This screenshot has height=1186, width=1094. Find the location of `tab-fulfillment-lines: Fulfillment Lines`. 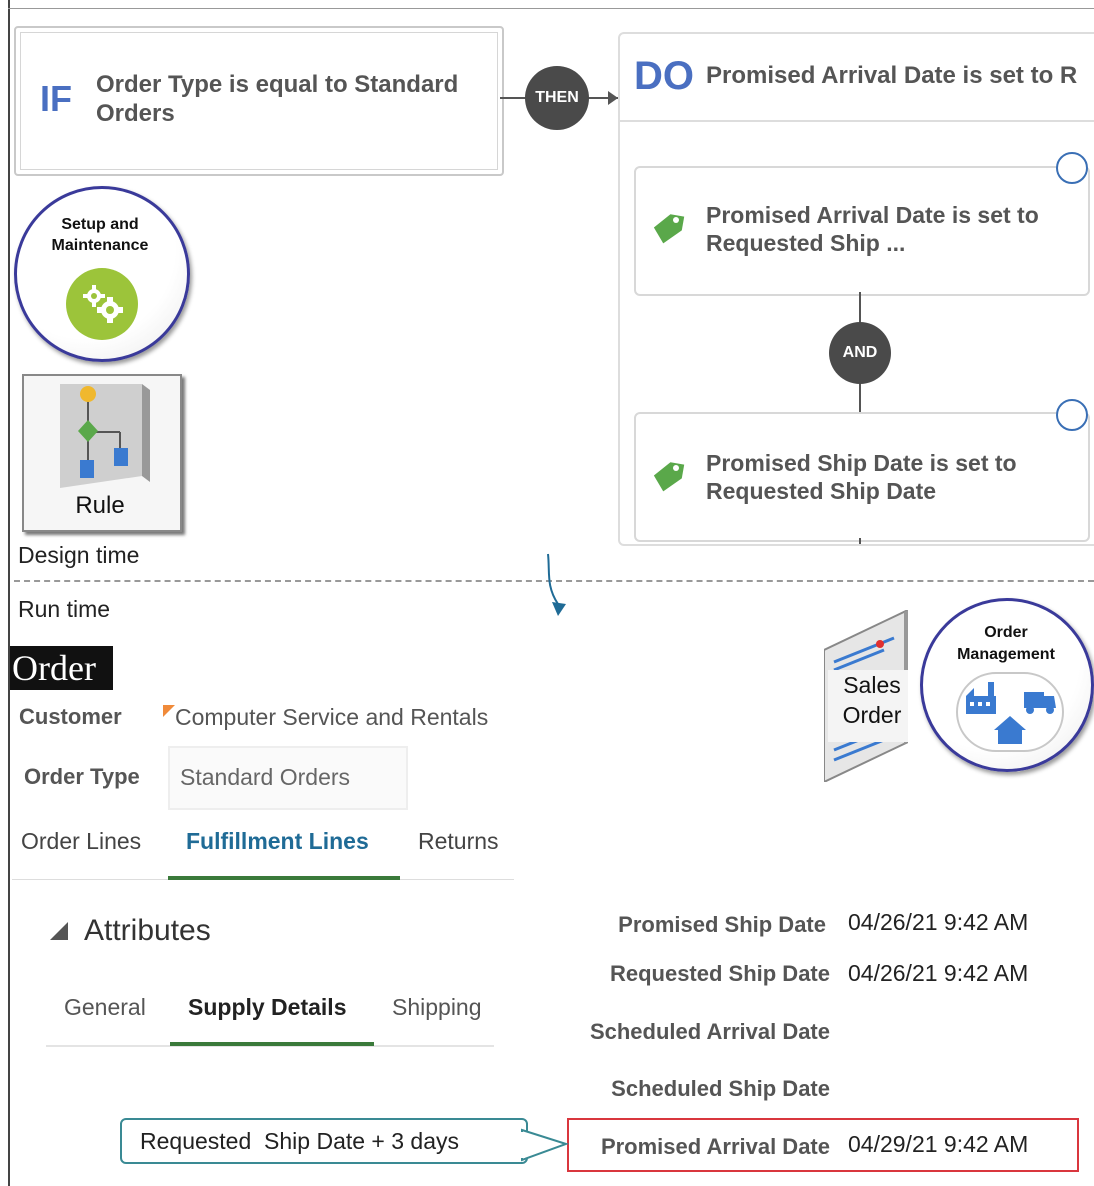

tab-fulfillment-lines: Fulfillment Lines is located at coordinates (277, 841).